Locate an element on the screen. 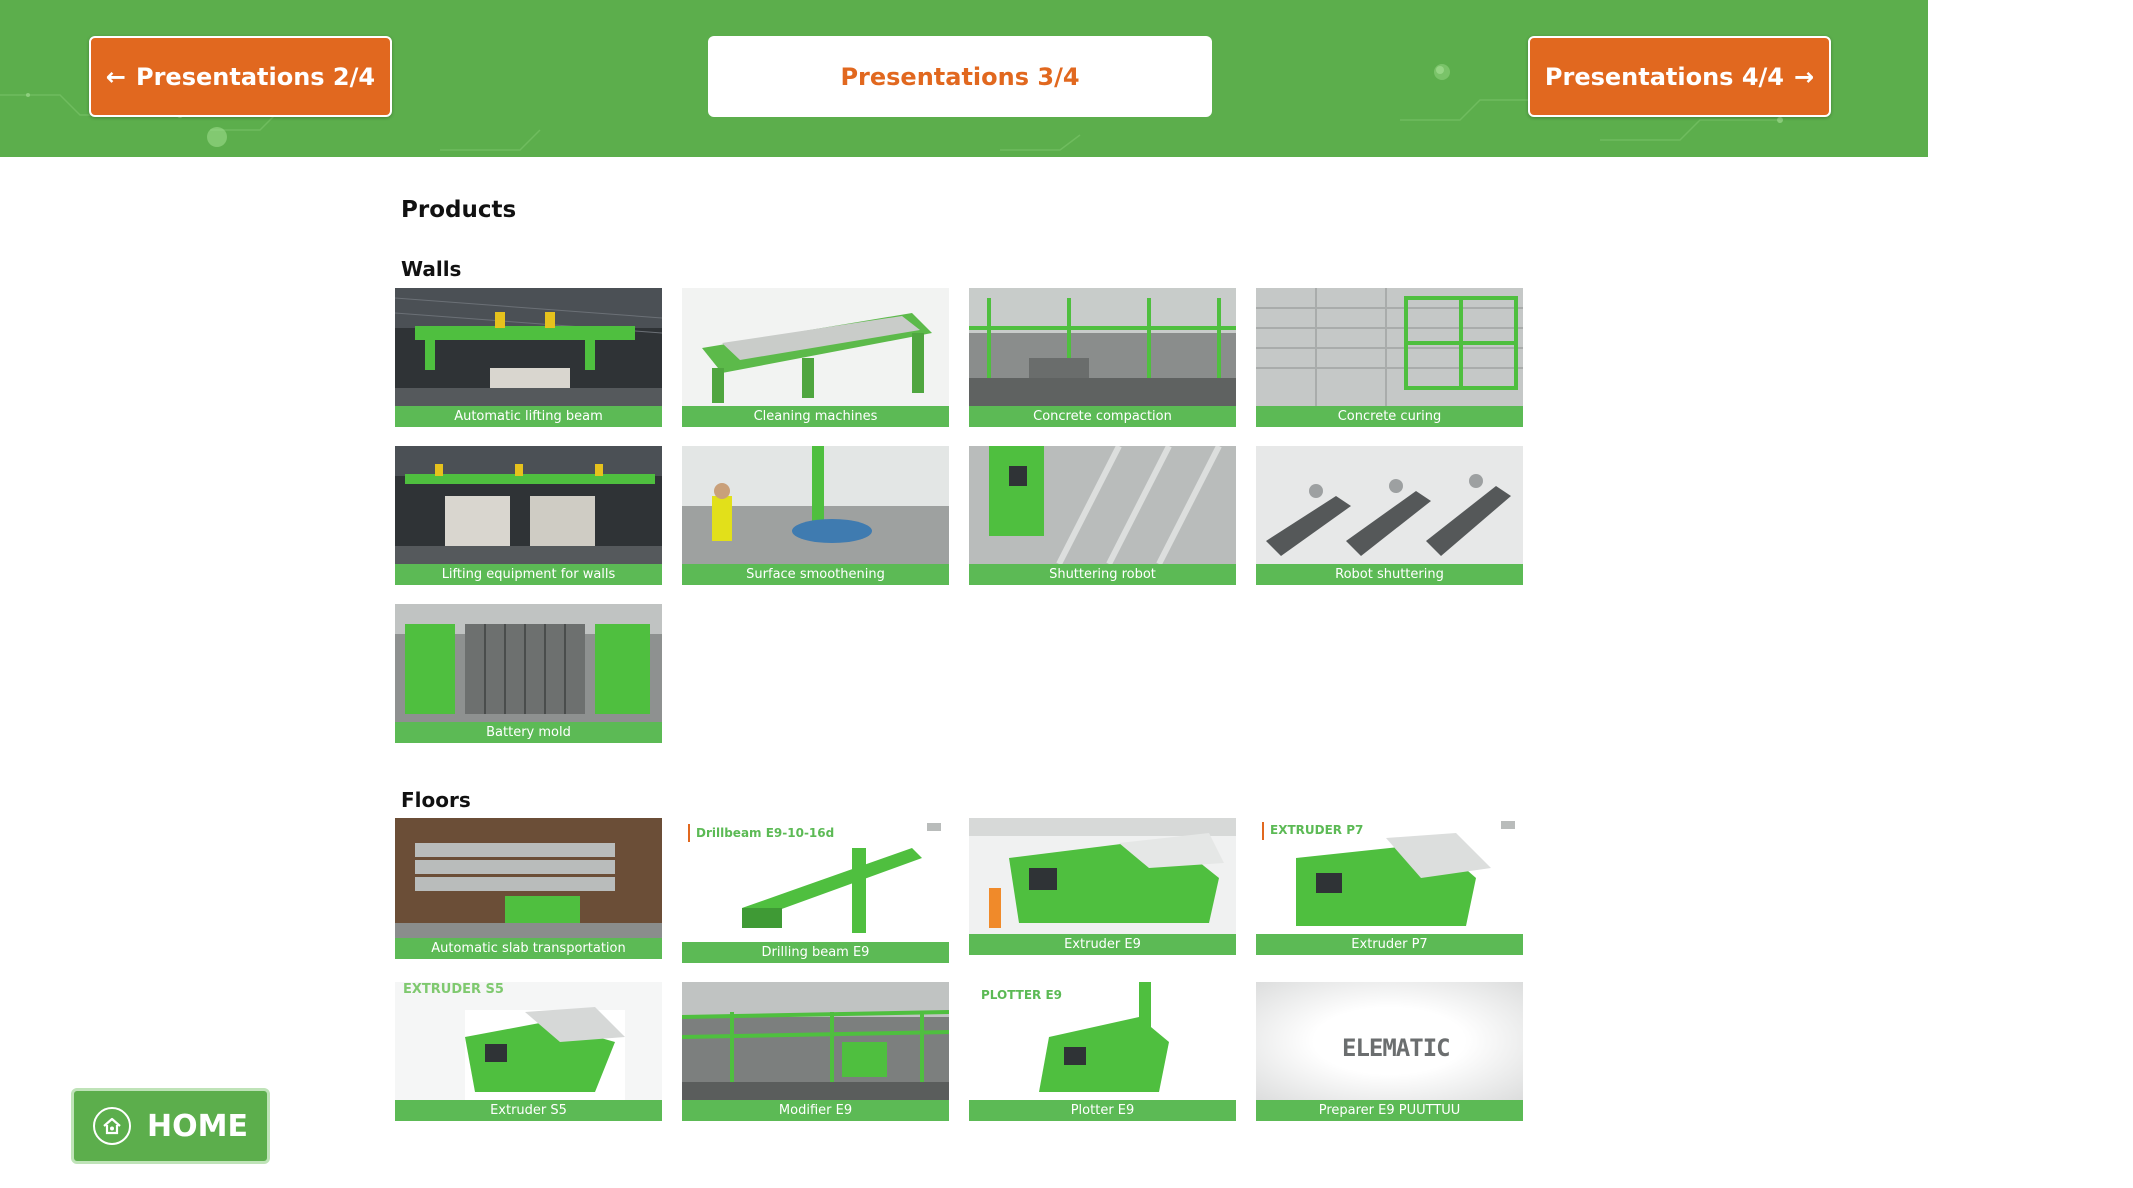 The height and width of the screenshot is (1188, 2133). product-brand-label: EXTRUDER P7 is located at coordinates (1317, 830).